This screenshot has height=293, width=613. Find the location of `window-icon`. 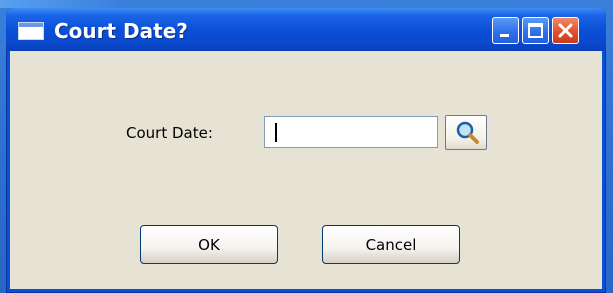

window-icon is located at coordinates (31, 31).